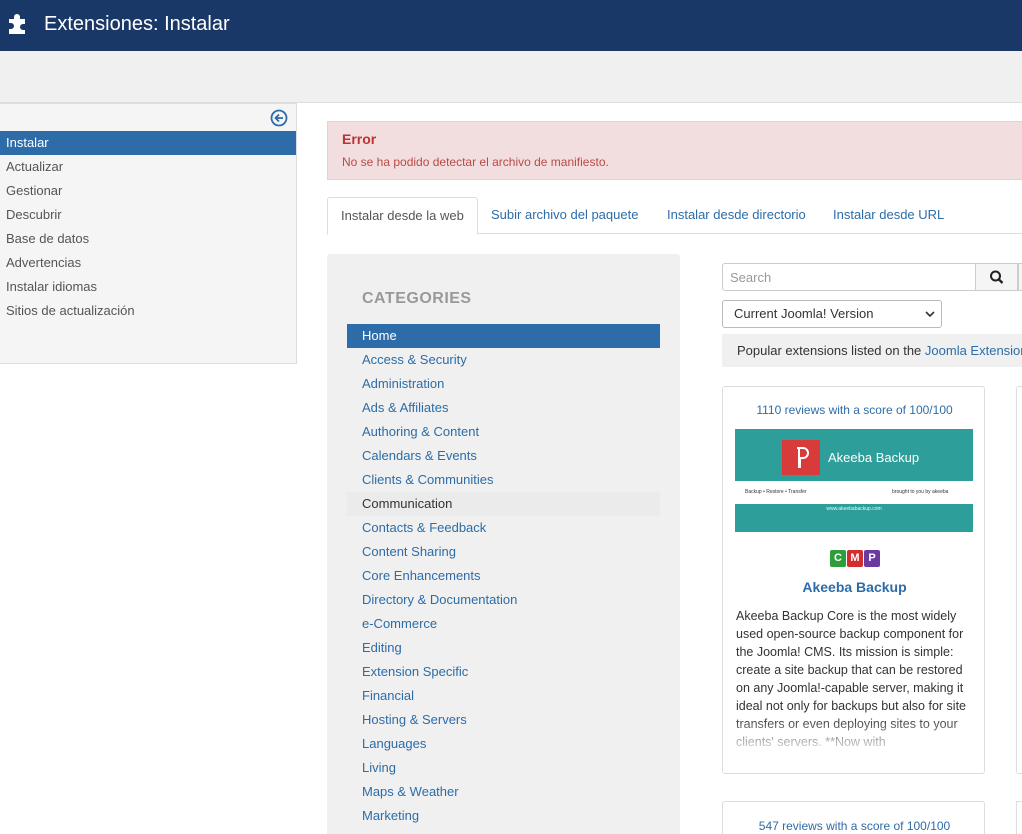 This screenshot has width=1022, height=834. What do you see at coordinates (503, 456) in the screenshot?
I see `category-item: Calendars & Events` at bounding box center [503, 456].